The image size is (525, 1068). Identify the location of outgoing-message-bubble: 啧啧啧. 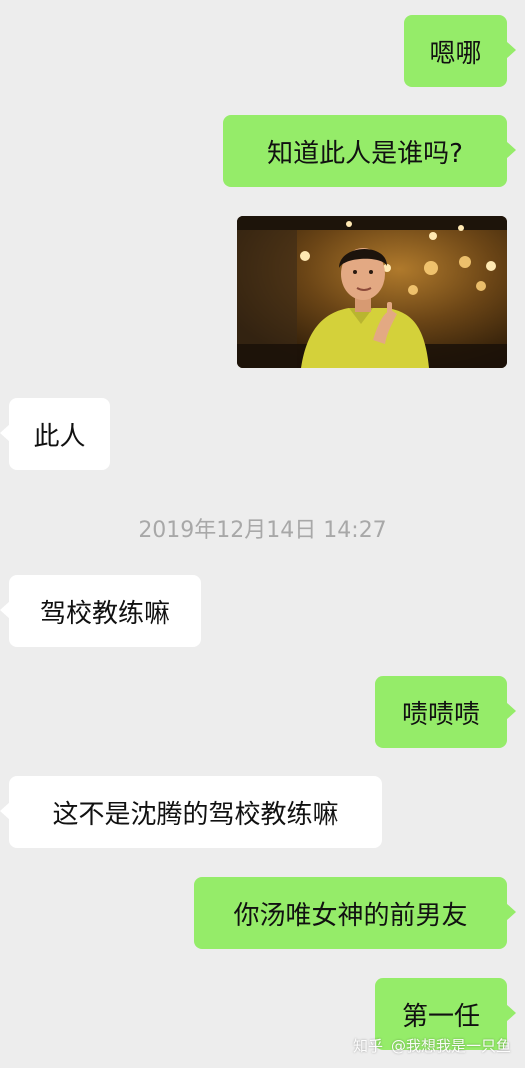
(445, 712).